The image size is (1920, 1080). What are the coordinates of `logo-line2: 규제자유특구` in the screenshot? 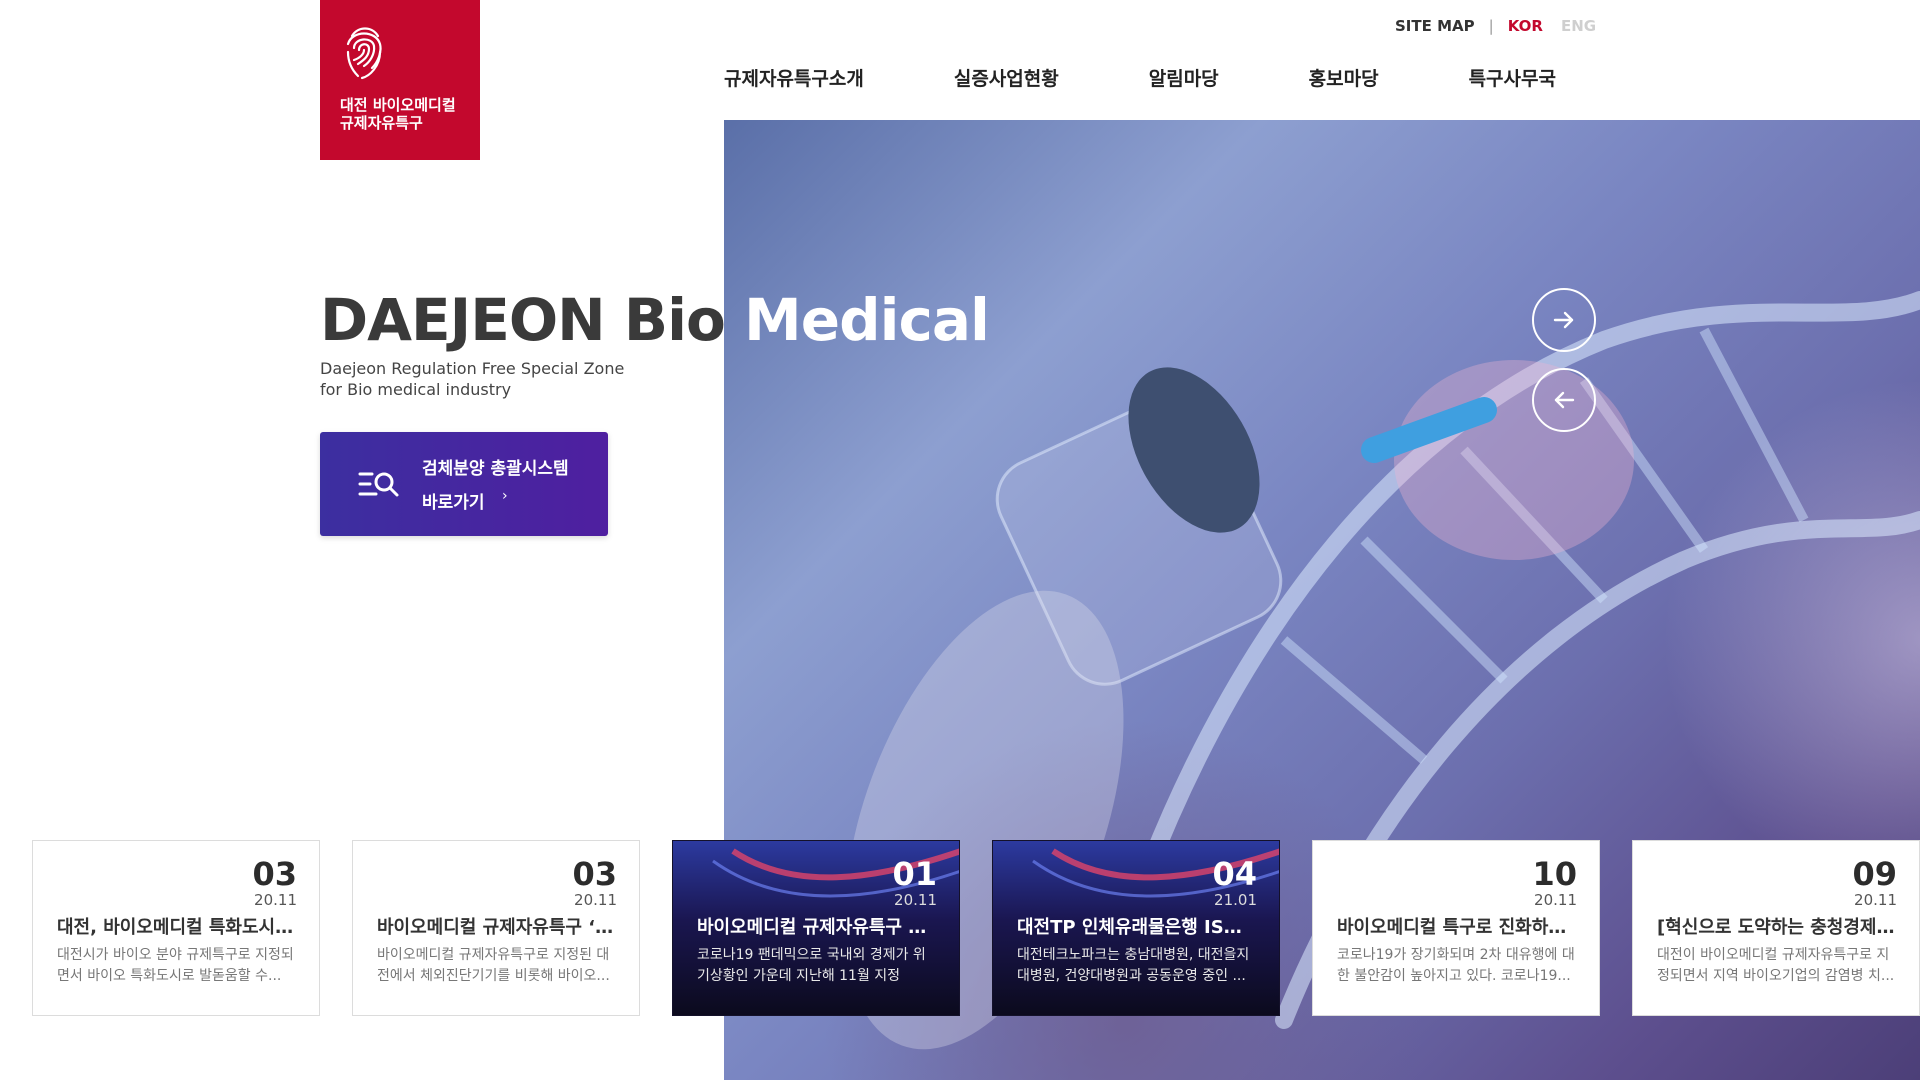 It's located at (381, 123).